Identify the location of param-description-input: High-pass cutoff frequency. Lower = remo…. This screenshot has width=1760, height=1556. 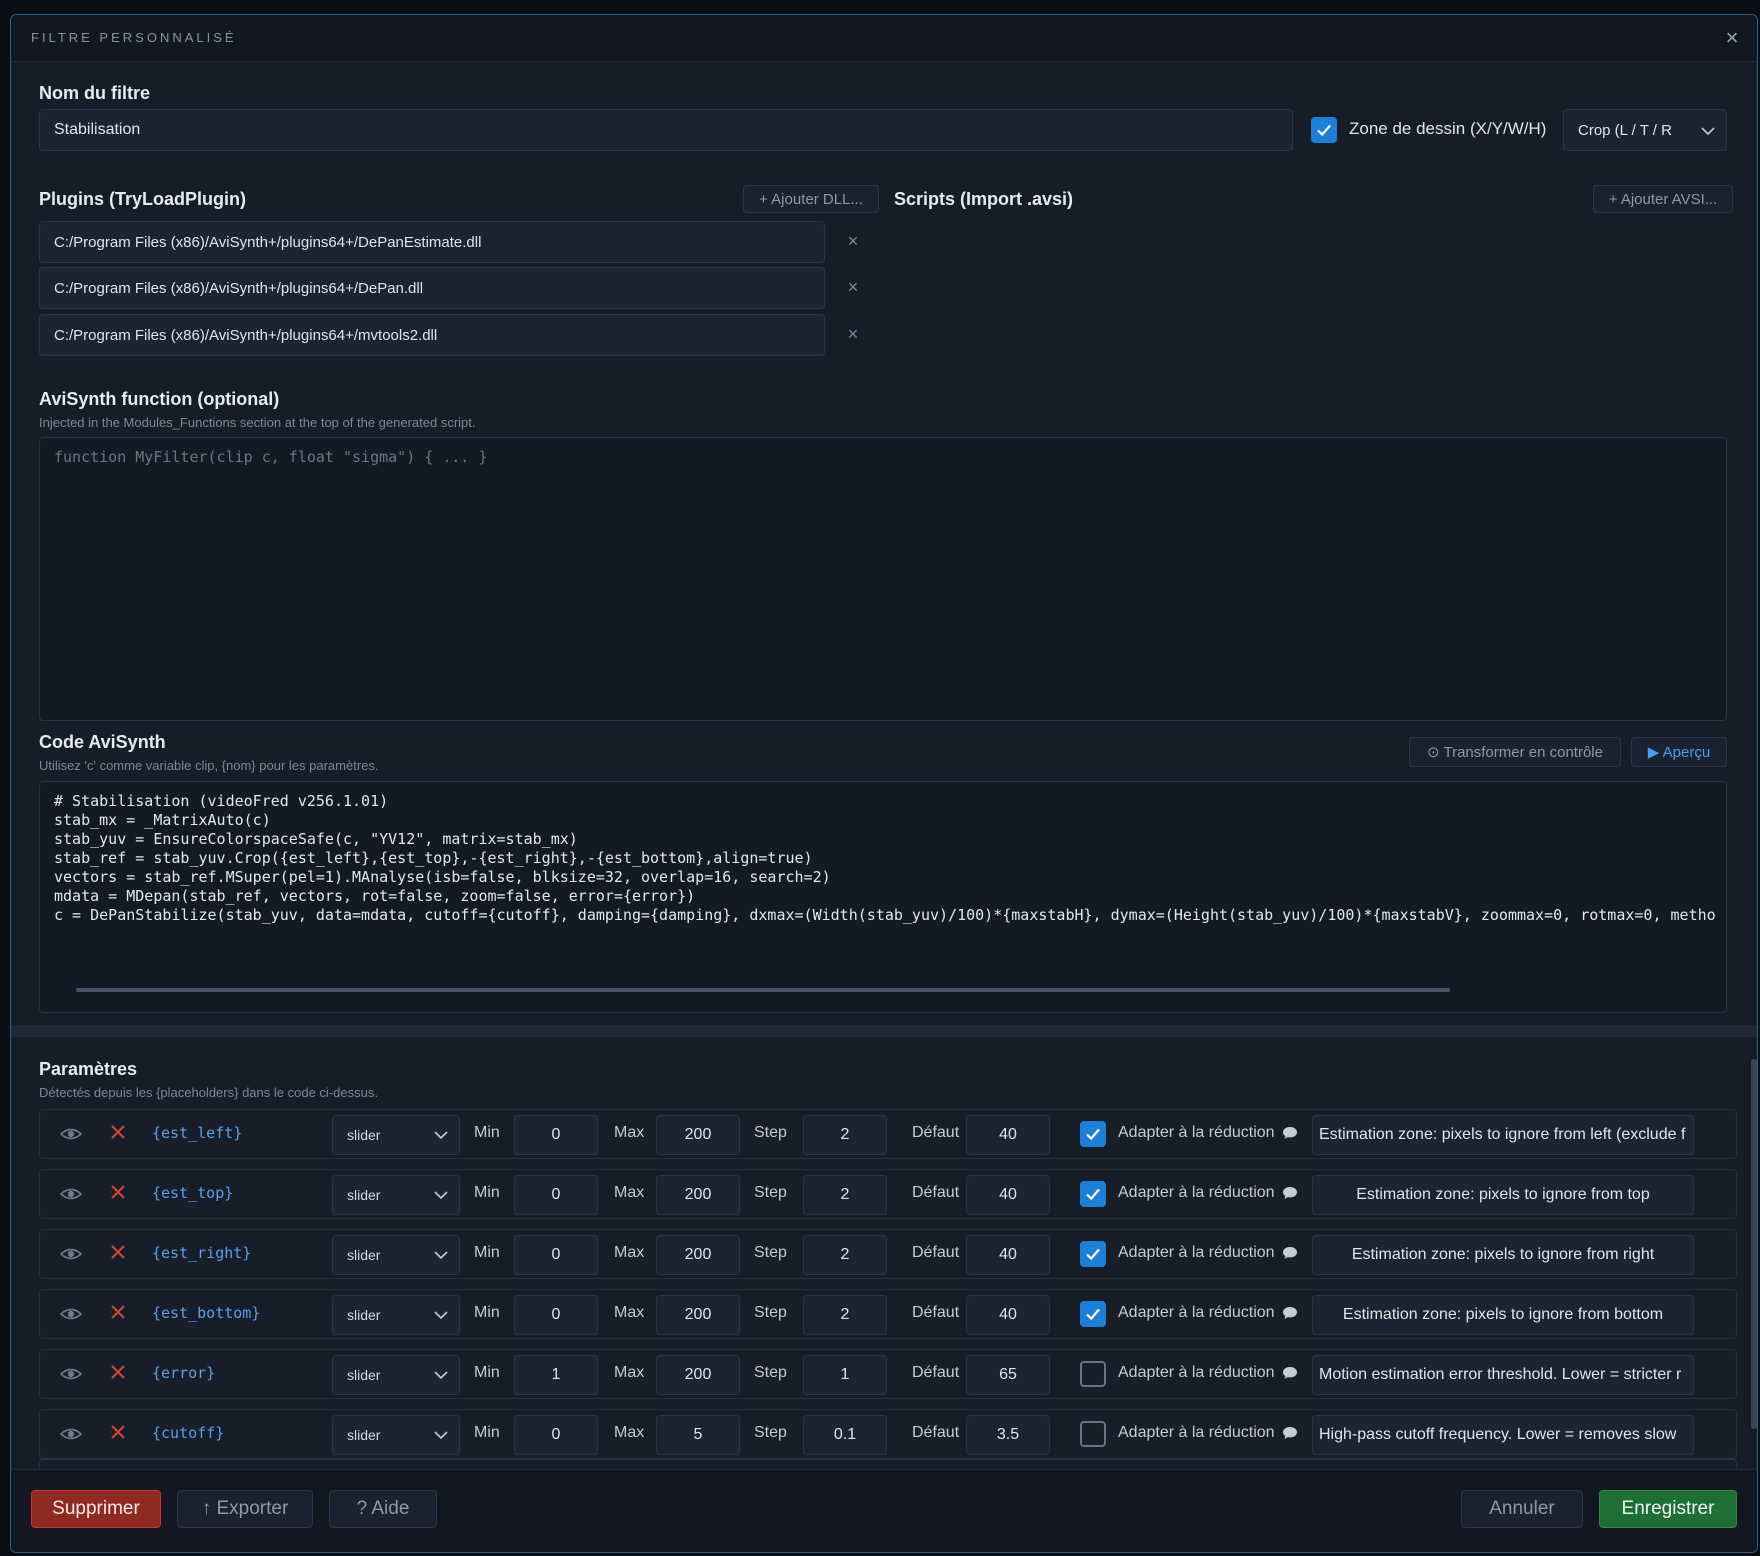
(1503, 1435).